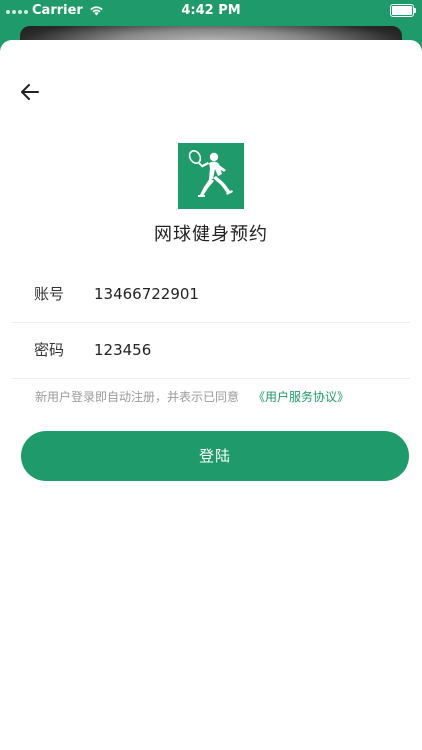  I want to click on login-button: 登陆, so click(215, 456).